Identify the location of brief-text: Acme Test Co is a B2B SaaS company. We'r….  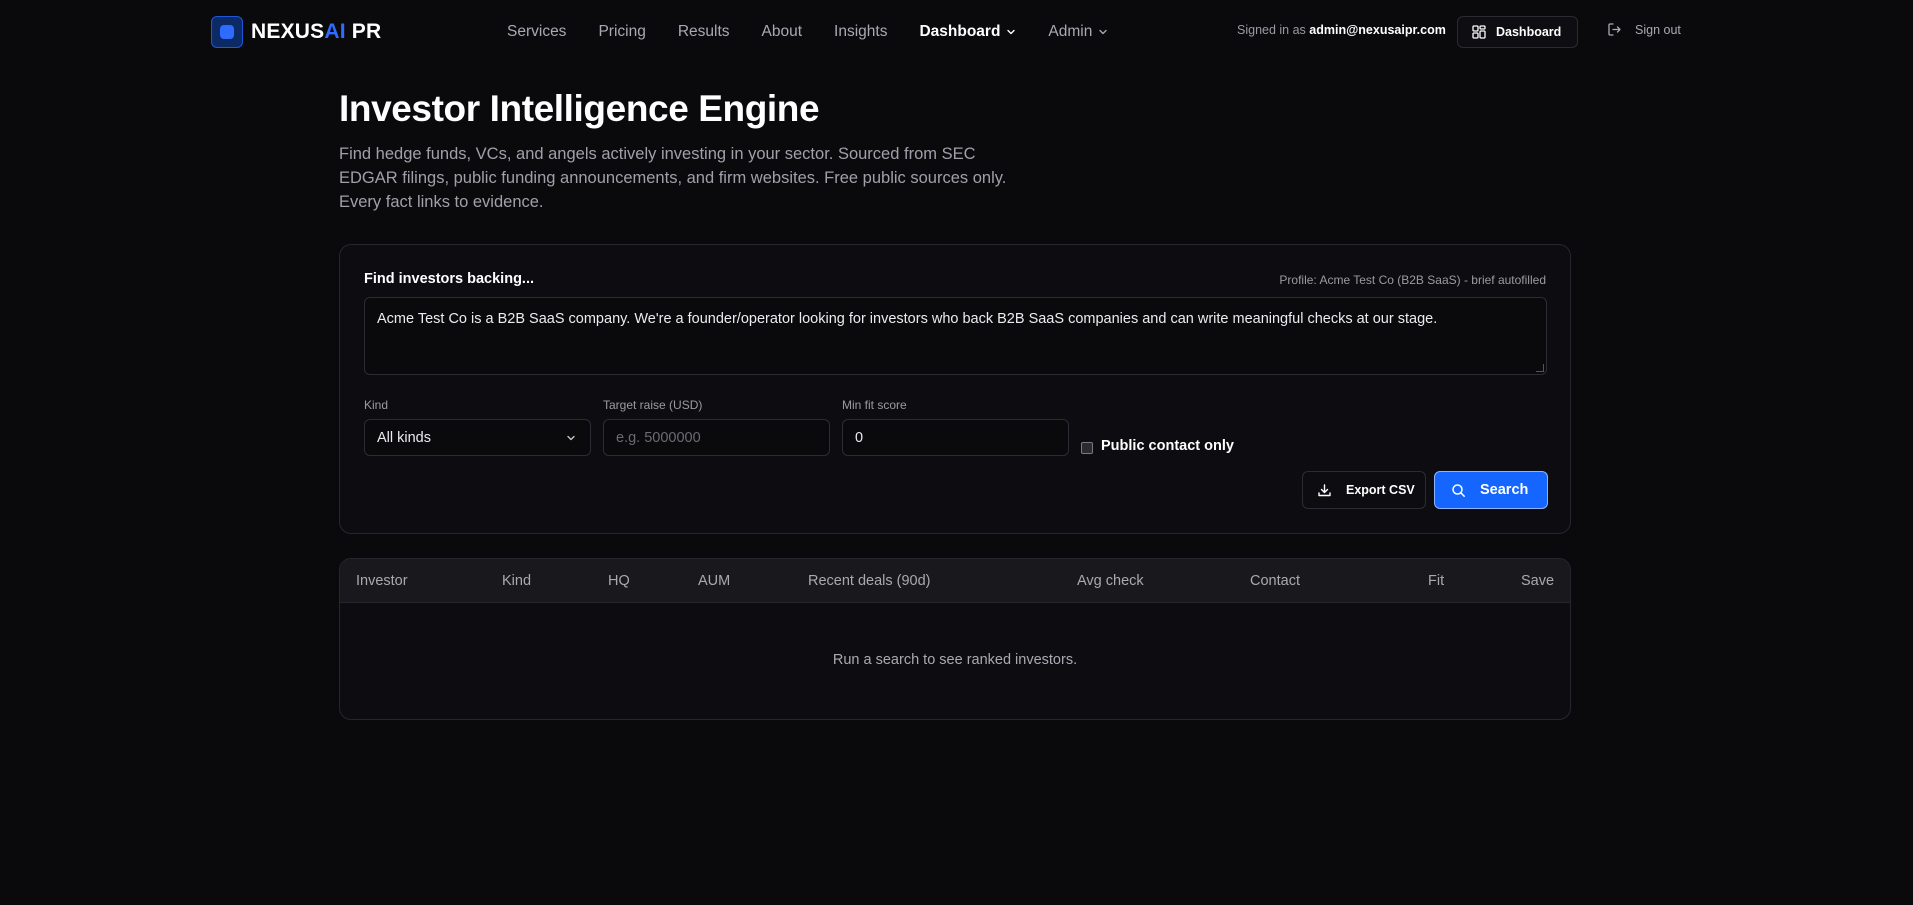
(907, 319).